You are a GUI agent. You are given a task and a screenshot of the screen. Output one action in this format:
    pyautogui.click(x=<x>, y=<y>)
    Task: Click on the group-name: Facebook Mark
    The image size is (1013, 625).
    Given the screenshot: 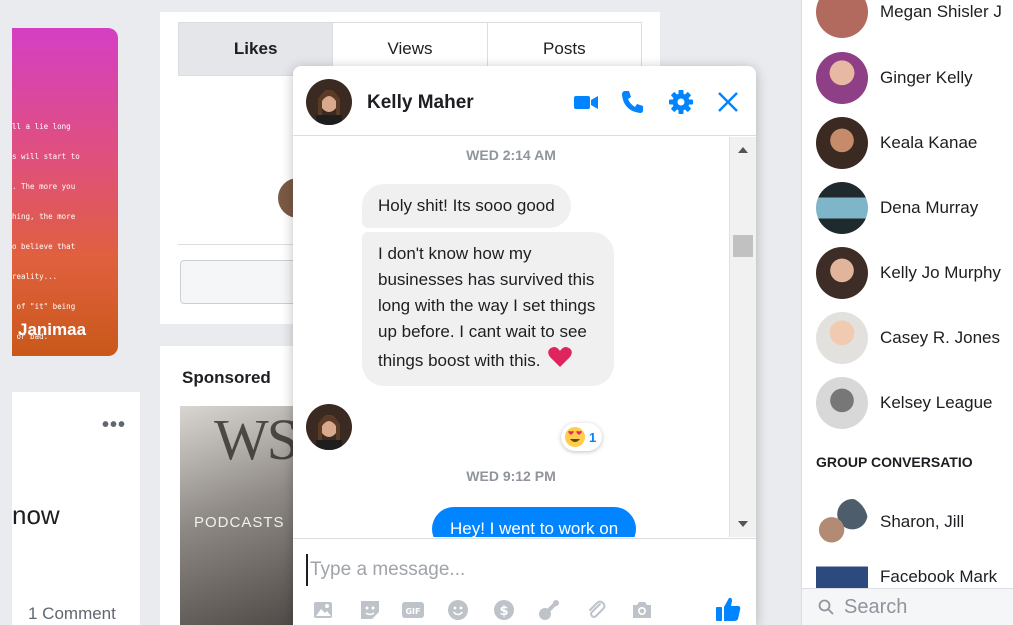 What is the action you would take?
    pyautogui.click(x=939, y=576)
    